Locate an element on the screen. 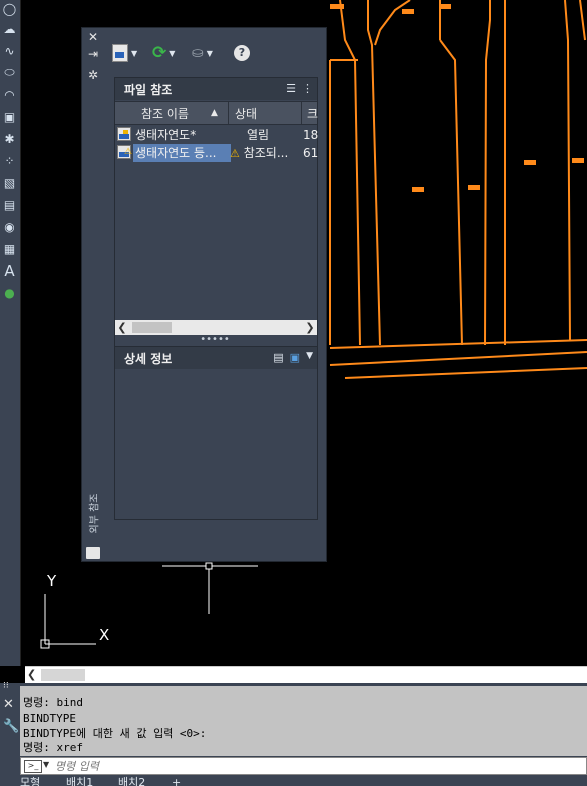 This screenshot has height=786, width=587. spline-icon: ∿ is located at coordinates (9, 50).